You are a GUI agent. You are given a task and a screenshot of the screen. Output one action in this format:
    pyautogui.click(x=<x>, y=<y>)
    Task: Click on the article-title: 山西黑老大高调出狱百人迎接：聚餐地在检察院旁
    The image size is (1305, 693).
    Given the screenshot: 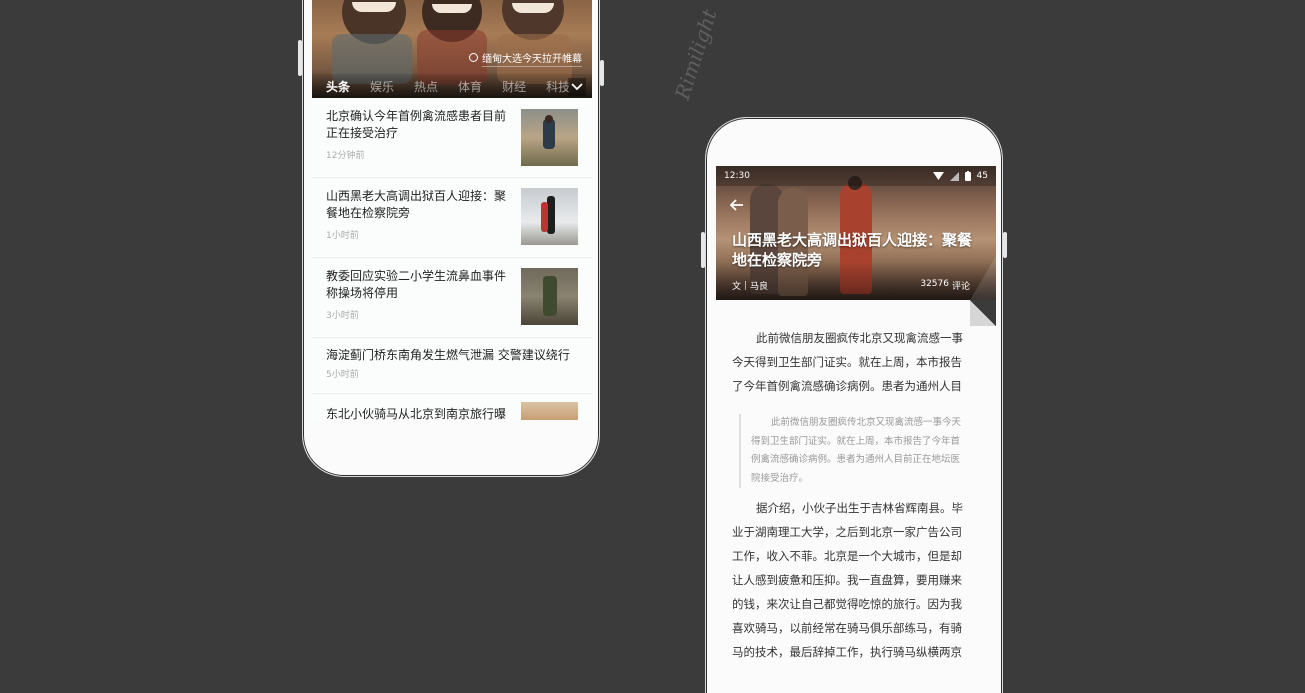 What is the action you would take?
    pyautogui.click(x=852, y=250)
    